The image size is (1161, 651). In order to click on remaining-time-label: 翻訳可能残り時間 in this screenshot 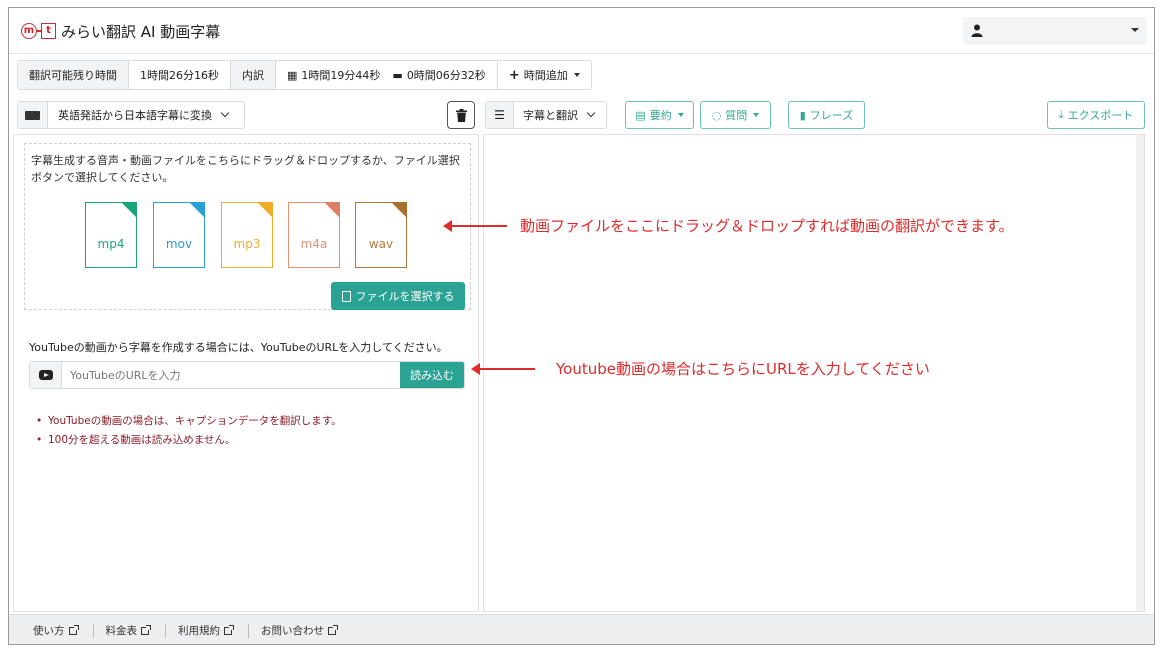, I will do `click(73, 75)`.